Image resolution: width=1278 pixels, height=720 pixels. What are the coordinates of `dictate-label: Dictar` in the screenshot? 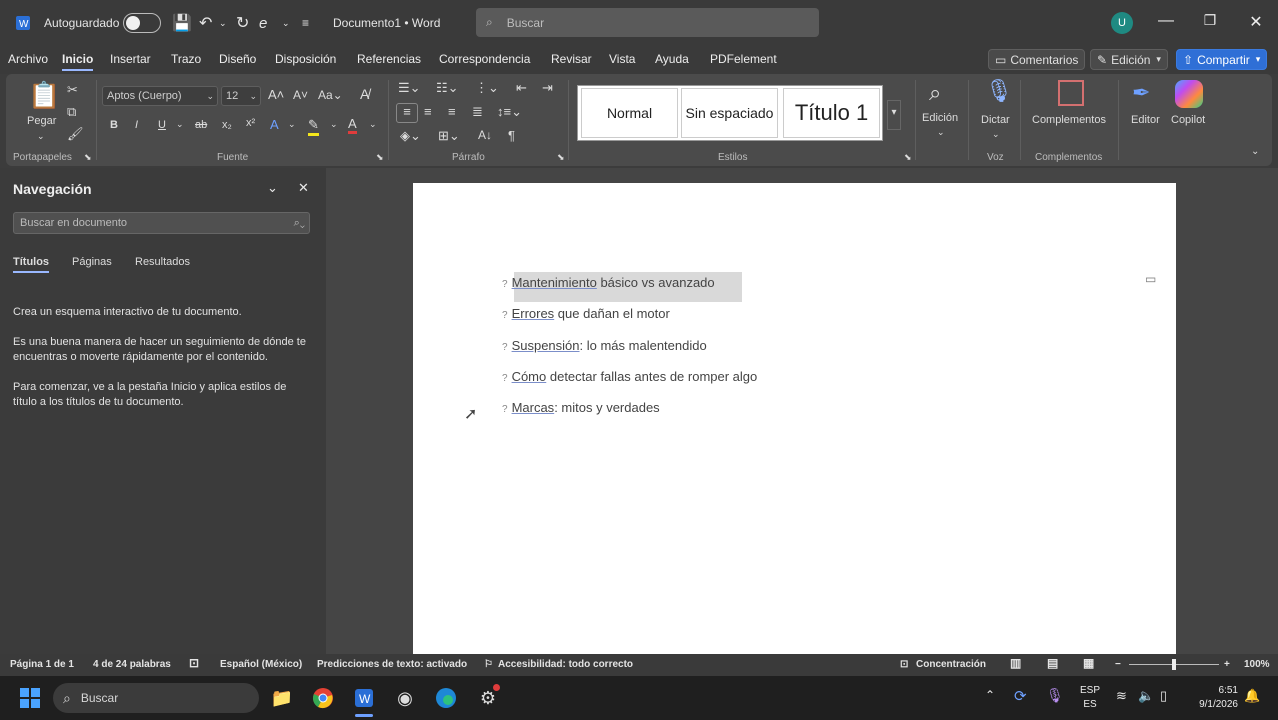 It's located at (995, 120).